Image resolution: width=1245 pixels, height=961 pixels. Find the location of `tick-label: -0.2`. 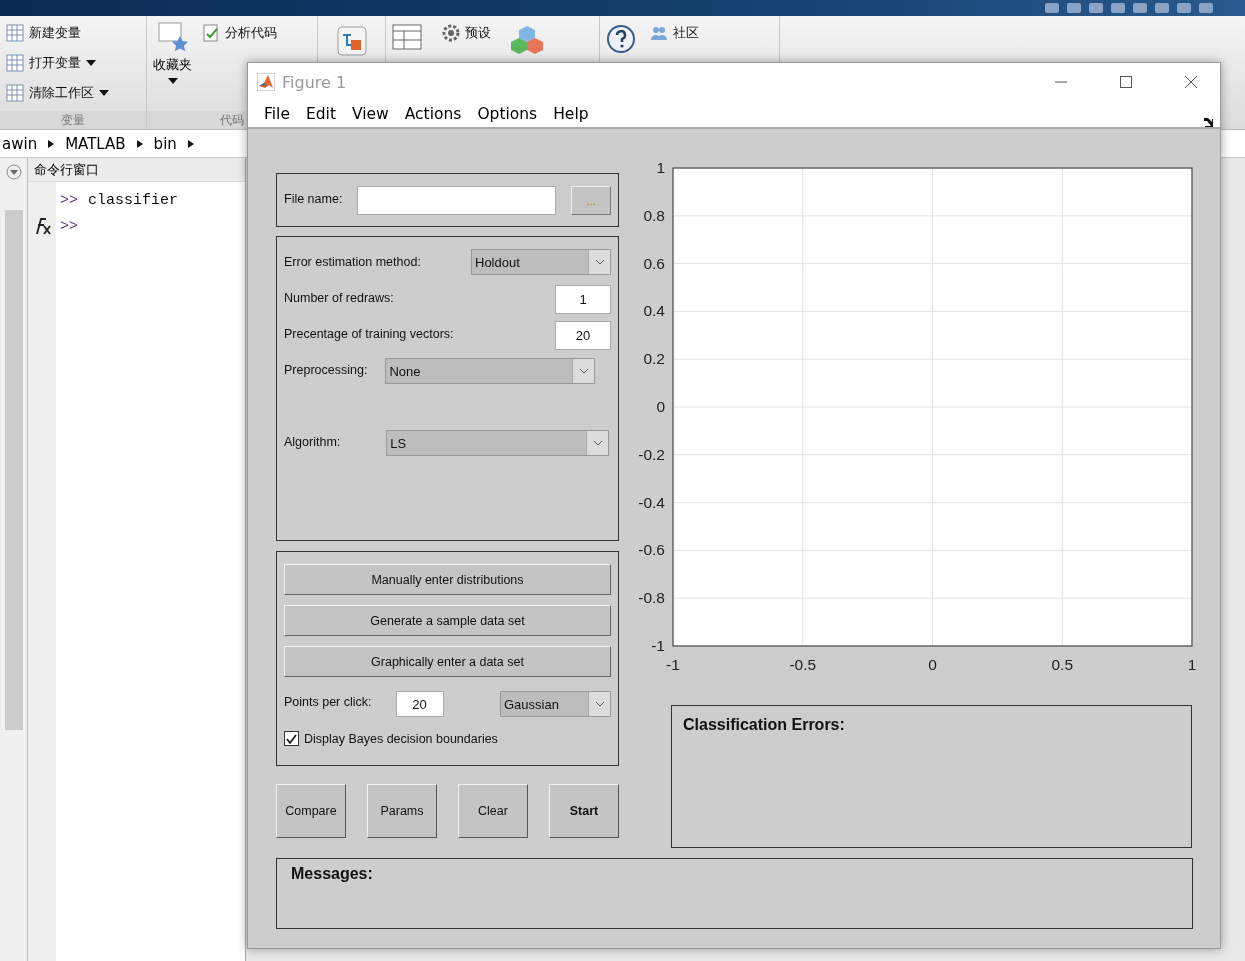

tick-label: -0.2 is located at coordinates (651, 454).